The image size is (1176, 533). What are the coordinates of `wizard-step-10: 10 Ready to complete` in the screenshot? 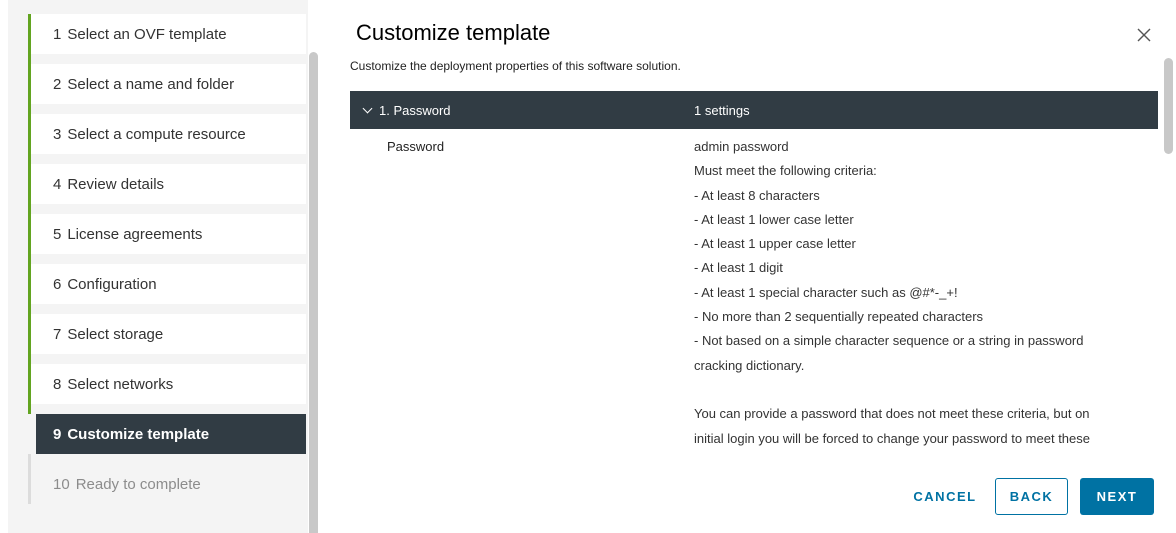 It's located at (167, 479).